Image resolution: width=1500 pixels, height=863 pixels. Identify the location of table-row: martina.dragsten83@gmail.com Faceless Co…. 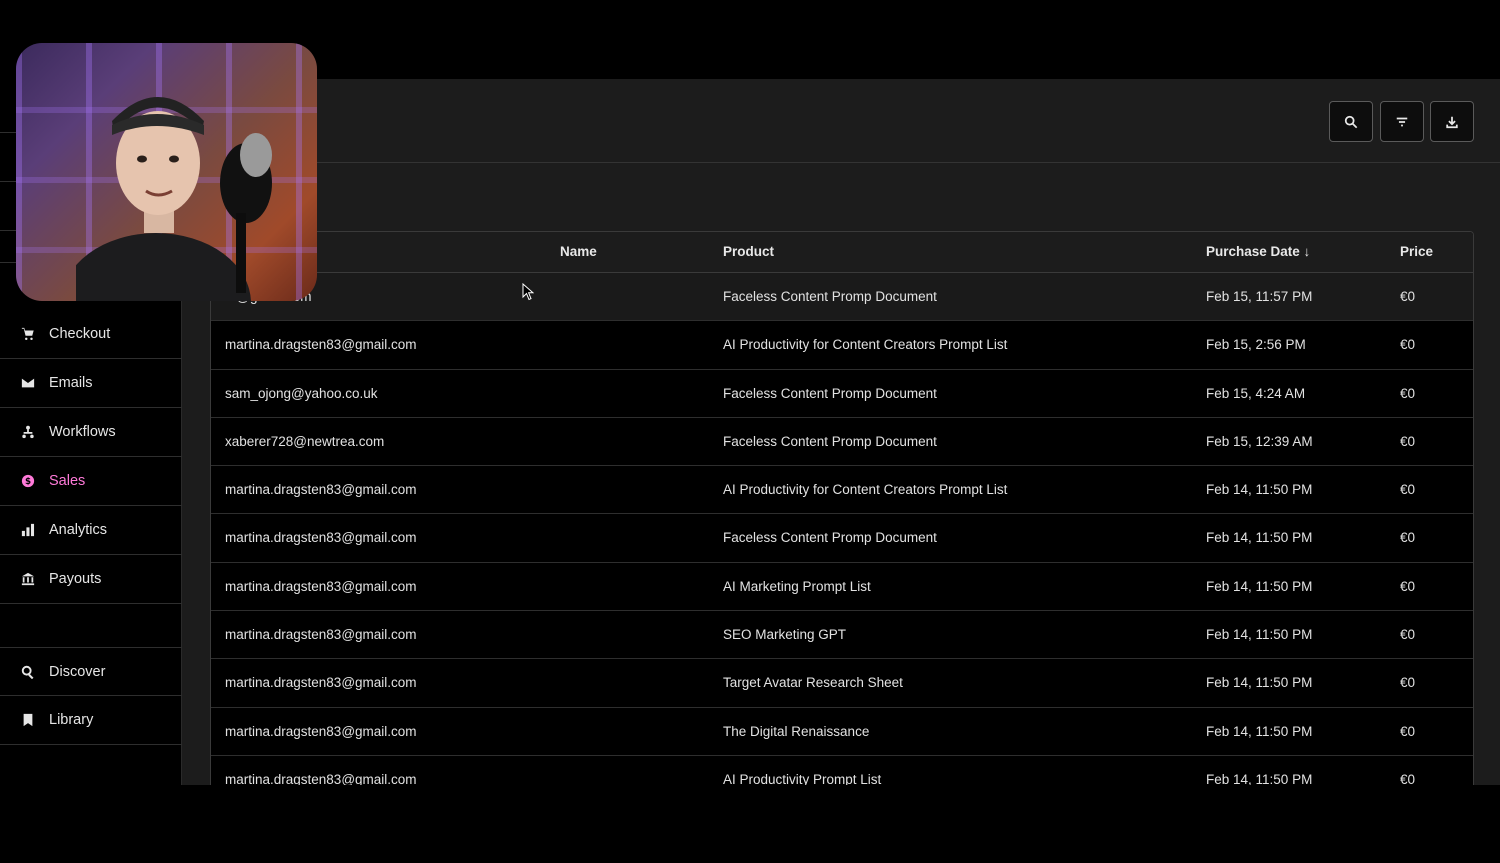
(842, 538).